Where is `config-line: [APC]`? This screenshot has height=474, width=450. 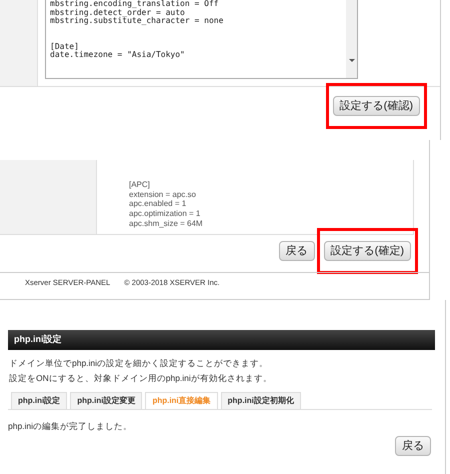
config-line: [APC] is located at coordinates (140, 185).